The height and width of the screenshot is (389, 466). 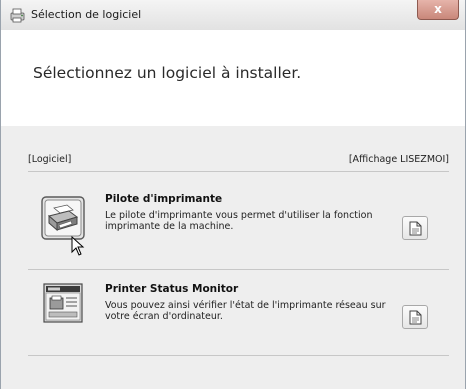 What do you see at coordinates (17, 15) in the screenshot?
I see `installer-app-icon` at bounding box center [17, 15].